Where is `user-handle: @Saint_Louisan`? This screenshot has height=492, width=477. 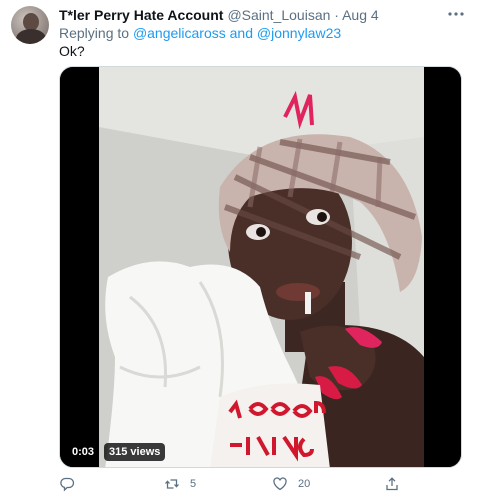
user-handle: @Saint_Louisan is located at coordinates (278, 15).